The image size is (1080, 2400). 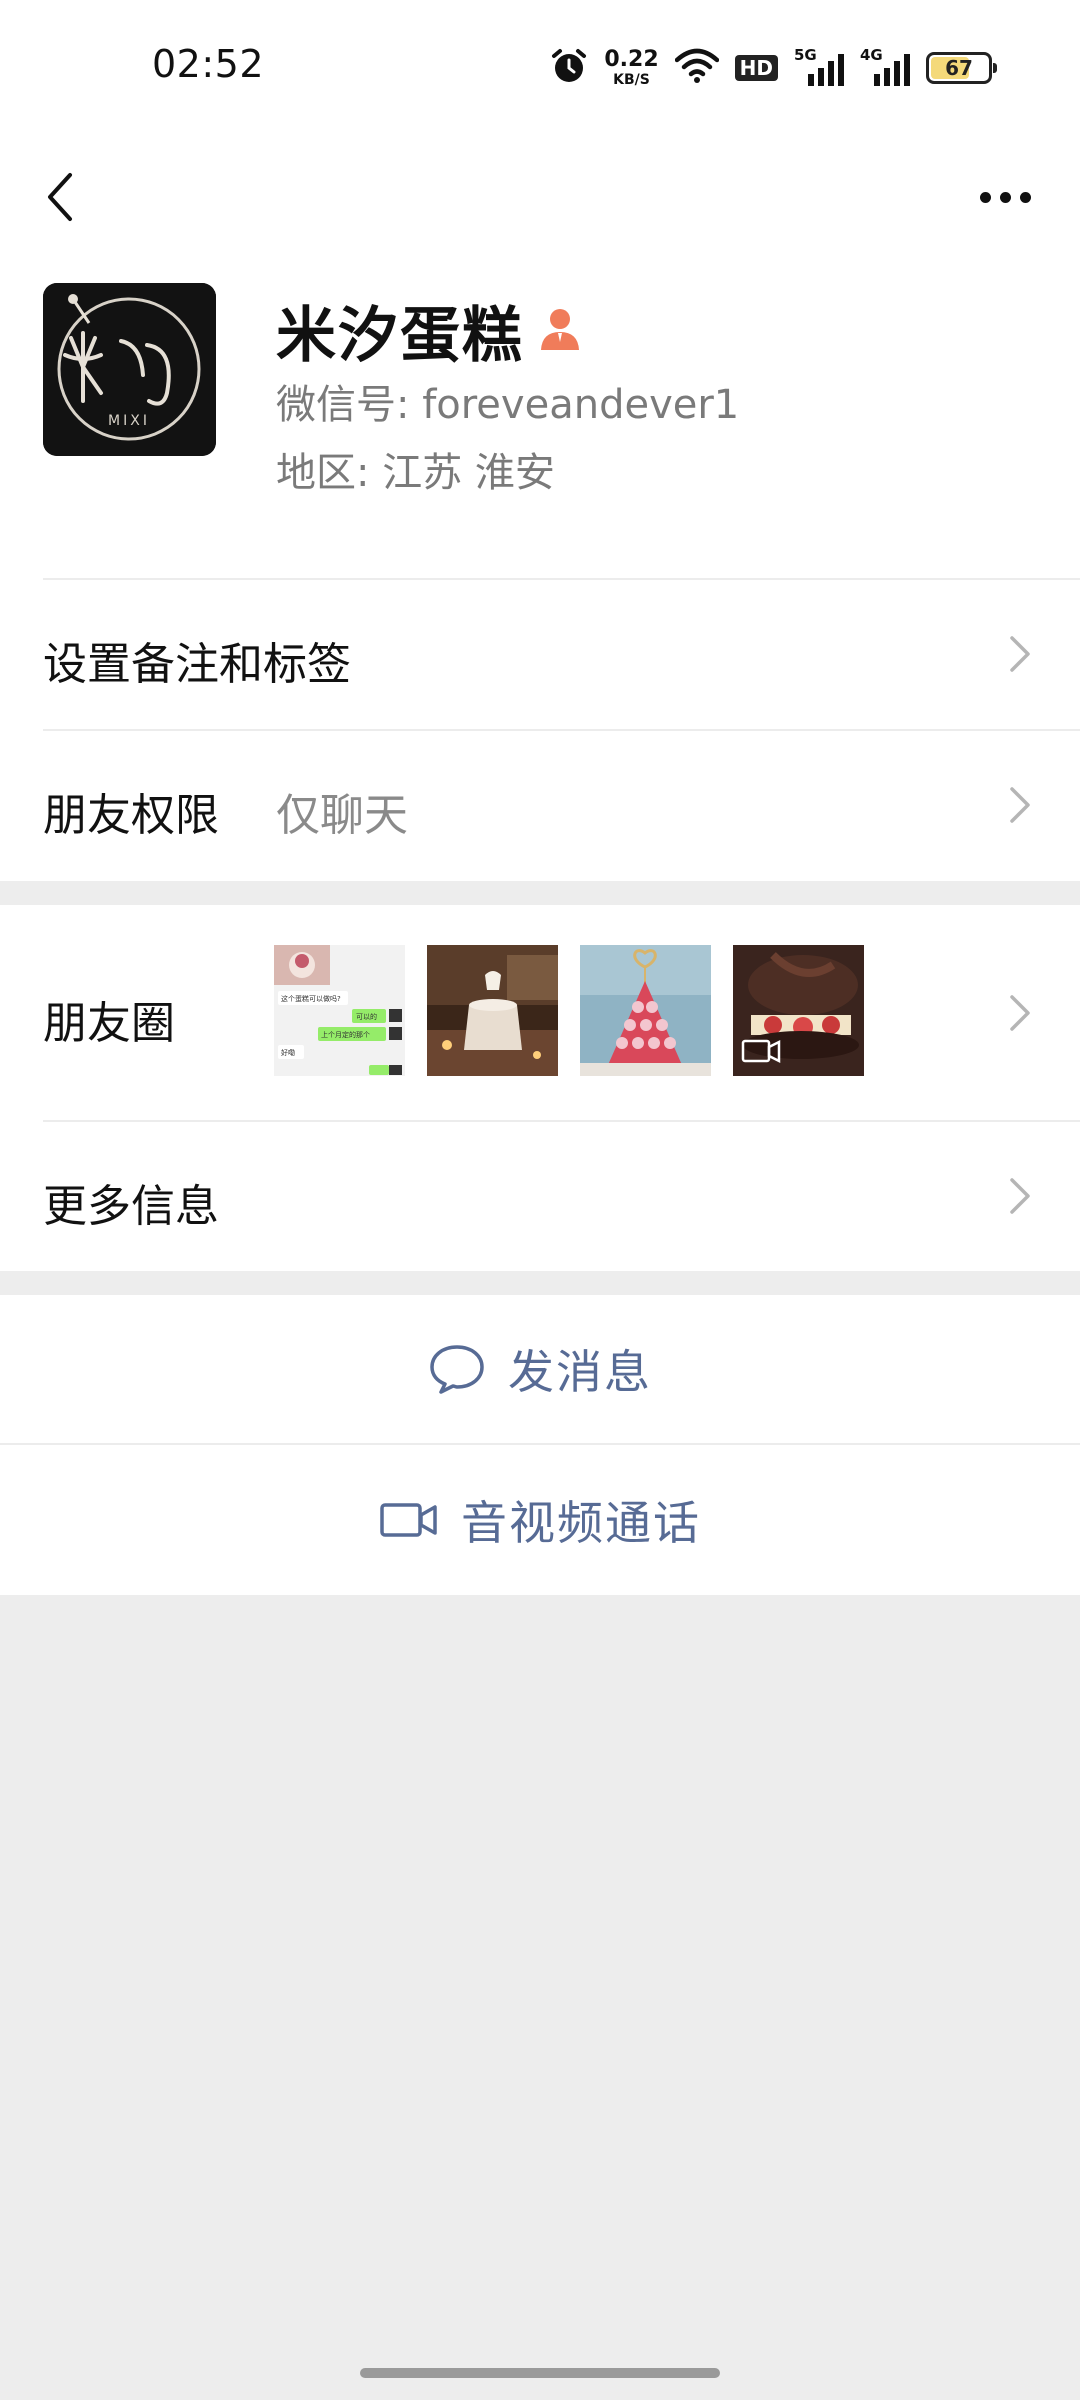 What do you see at coordinates (959, 68) in the screenshot?
I see `battery-level: 67` at bounding box center [959, 68].